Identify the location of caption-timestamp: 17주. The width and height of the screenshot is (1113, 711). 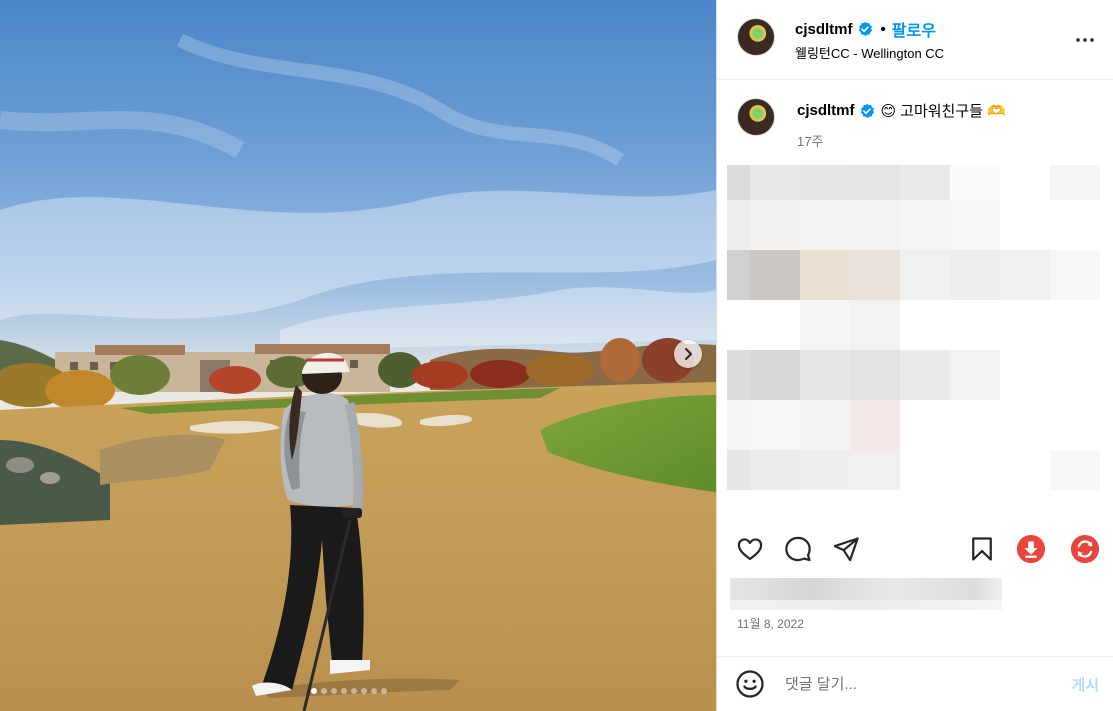
(810, 140).